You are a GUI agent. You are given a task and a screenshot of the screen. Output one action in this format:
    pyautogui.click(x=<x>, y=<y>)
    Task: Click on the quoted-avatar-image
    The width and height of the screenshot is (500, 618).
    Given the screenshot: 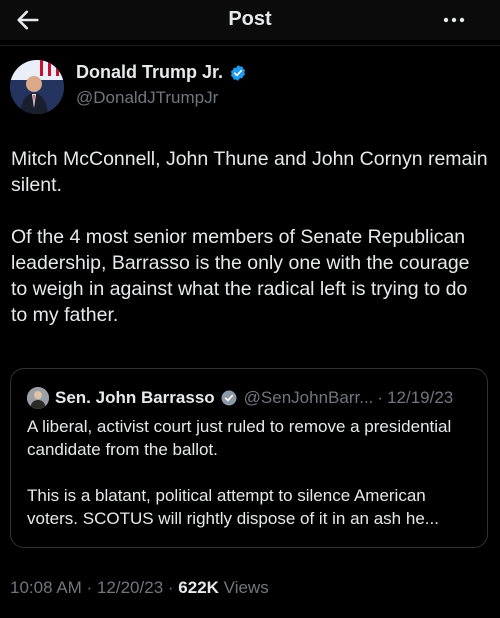 What is the action you would take?
    pyautogui.click(x=38, y=398)
    